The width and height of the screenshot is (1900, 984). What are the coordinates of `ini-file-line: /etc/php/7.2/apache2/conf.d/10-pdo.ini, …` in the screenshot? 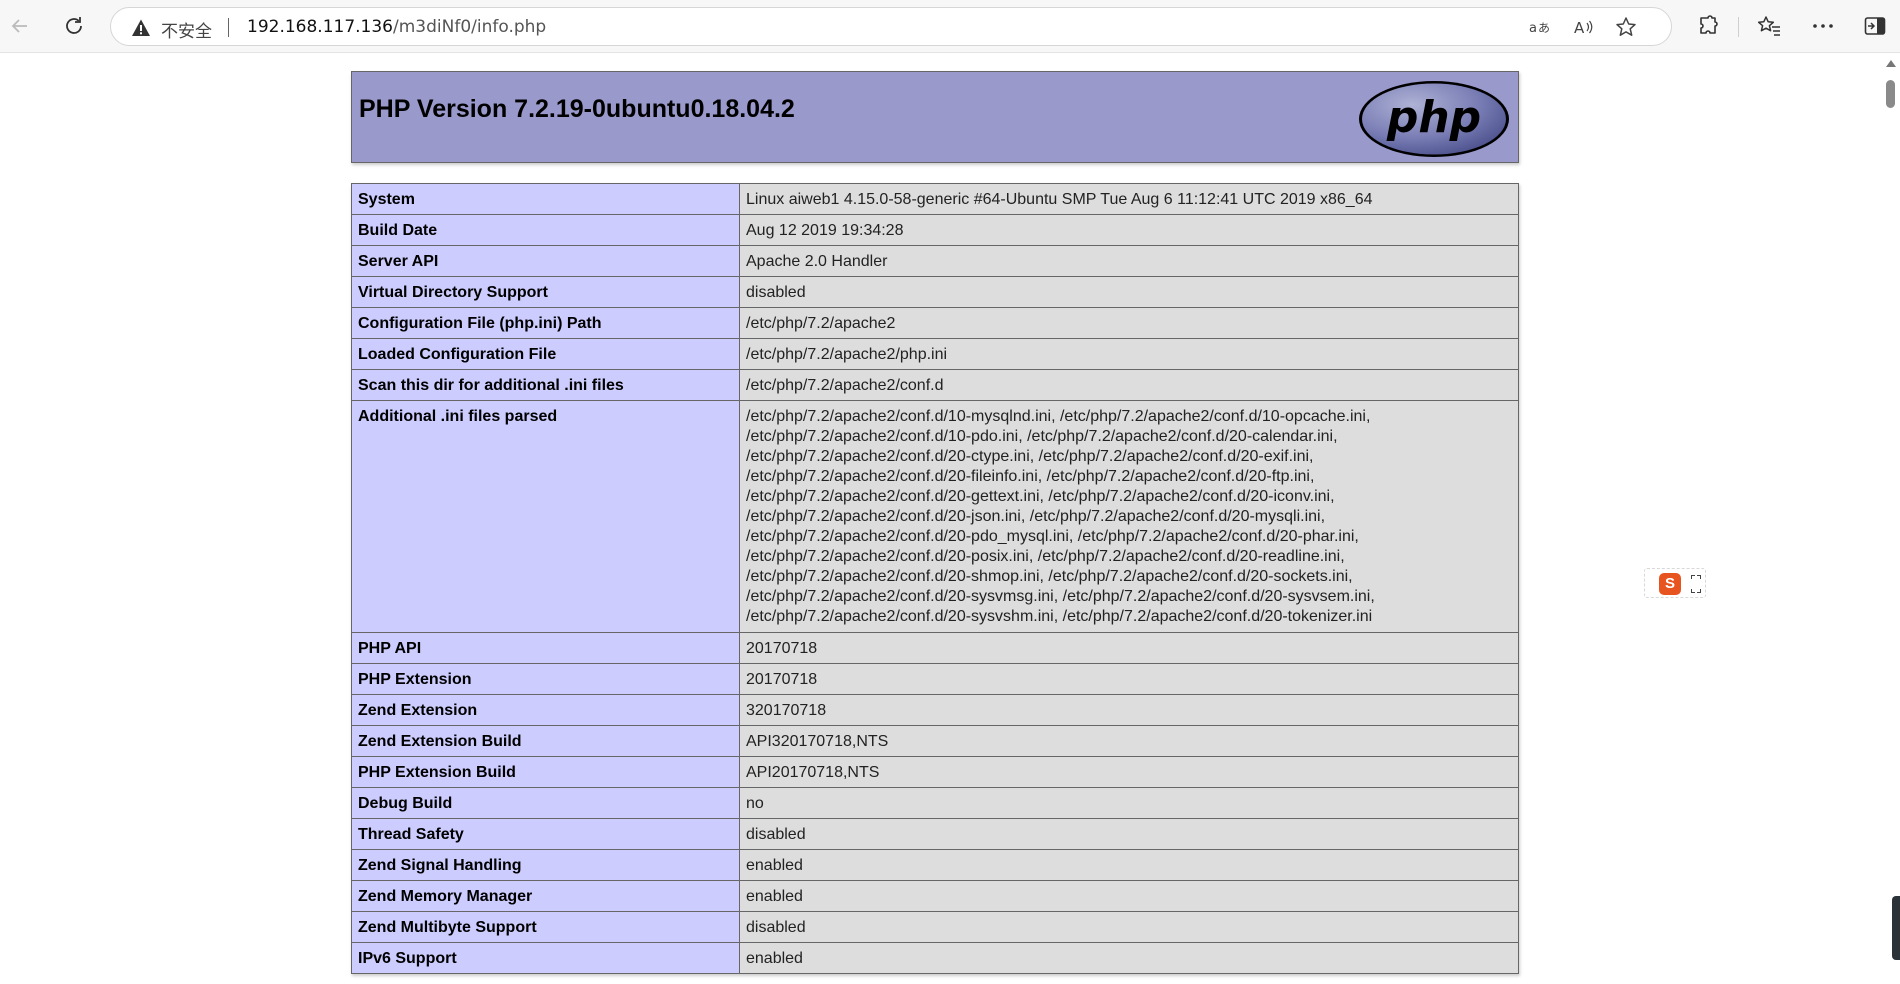 It's located at (1042, 436).